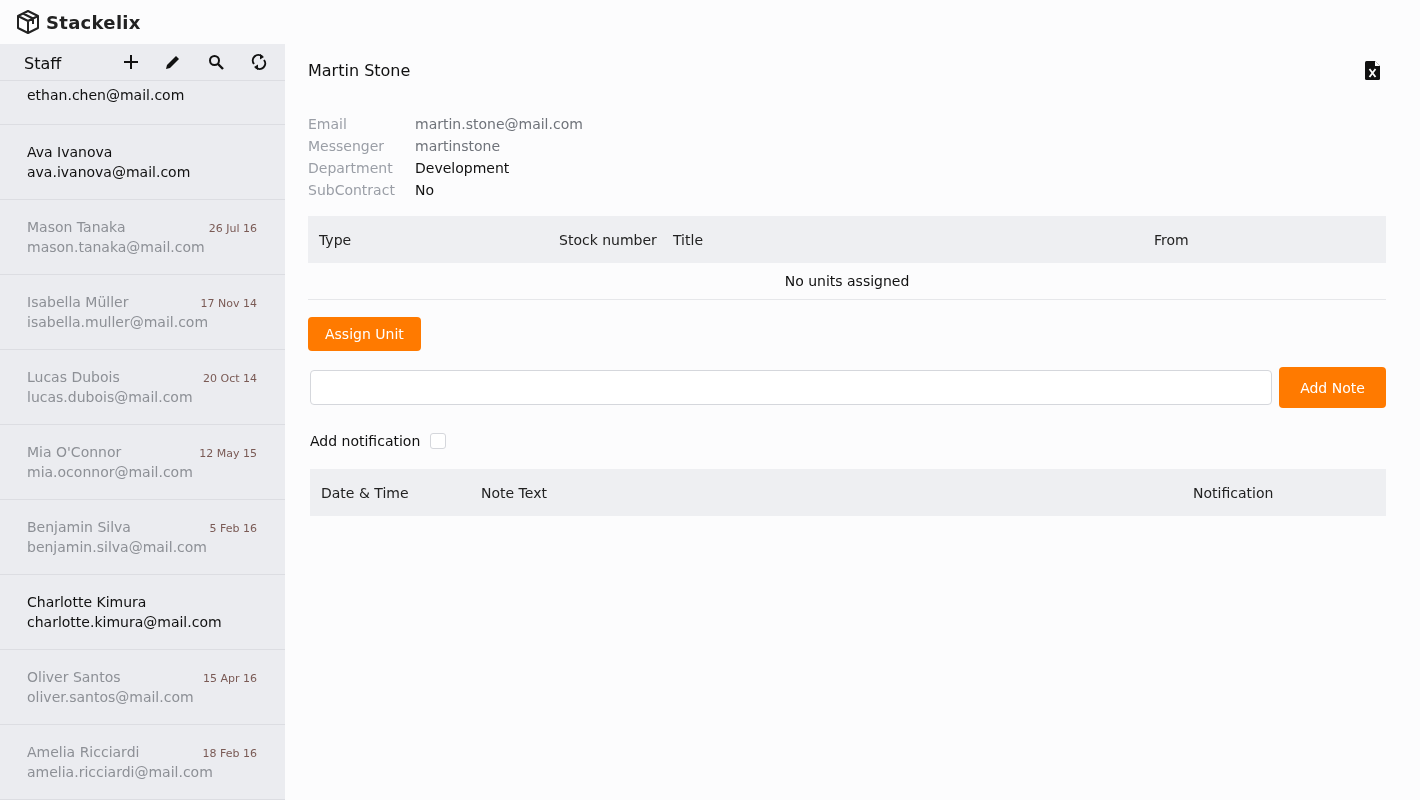 This screenshot has height=800, width=1420. Describe the element at coordinates (365, 492) in the screenshot. I see `column-header: Date & Time` at that location.